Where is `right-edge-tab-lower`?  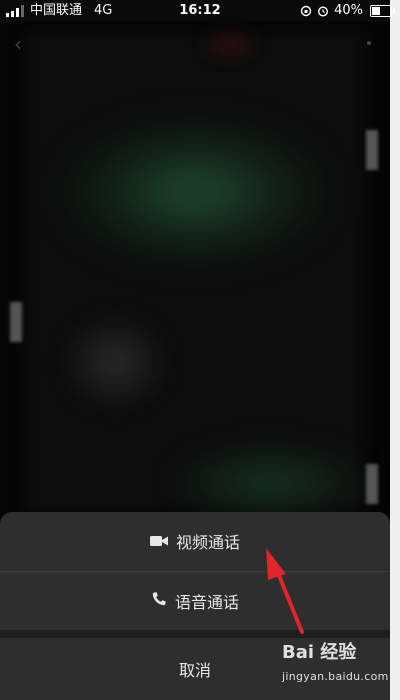
right-edge-tab-lower is located at coordinates (372, 484).